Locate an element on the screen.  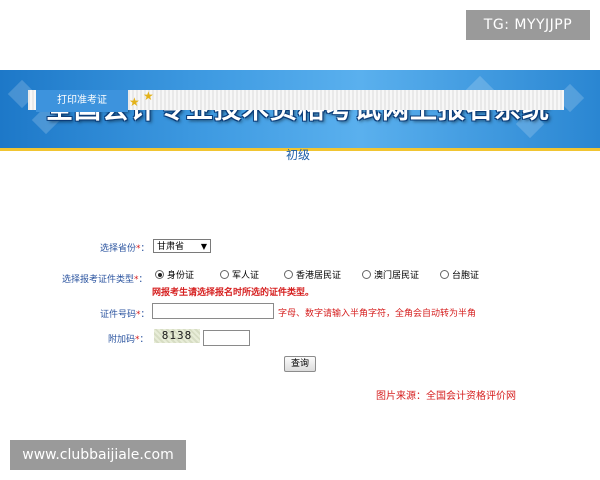
id-type-warning: 网报考生请选择报名时所选的证件类型。 is located at coordinates (233, 293).